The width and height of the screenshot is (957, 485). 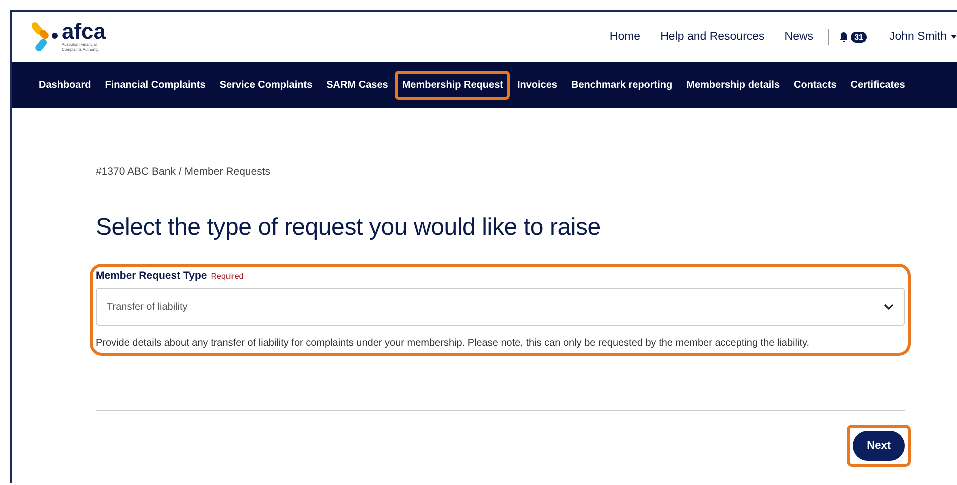 I want to click on top-link: Home, so click(x=625, y=37).